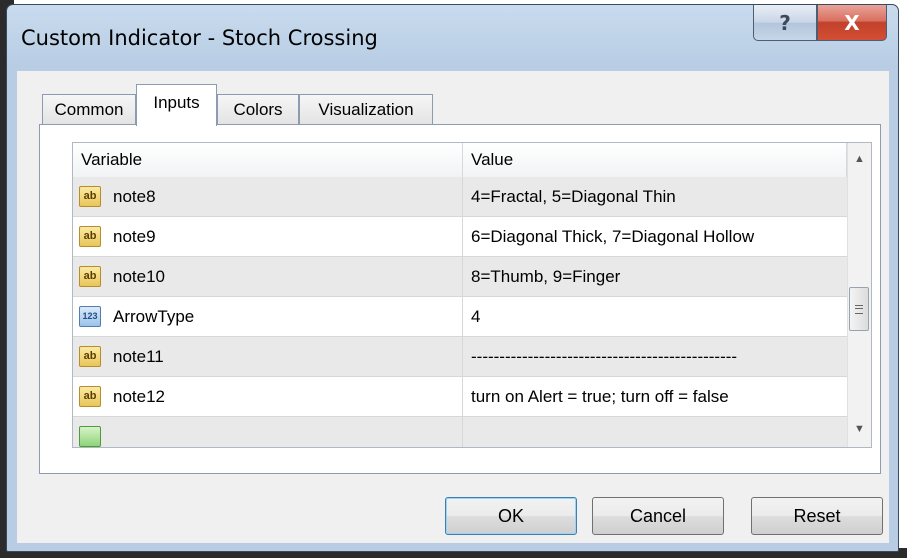 The width and height of the screenshot is (907, 558). I want to click on variable-name: note11, so click(138, 356).